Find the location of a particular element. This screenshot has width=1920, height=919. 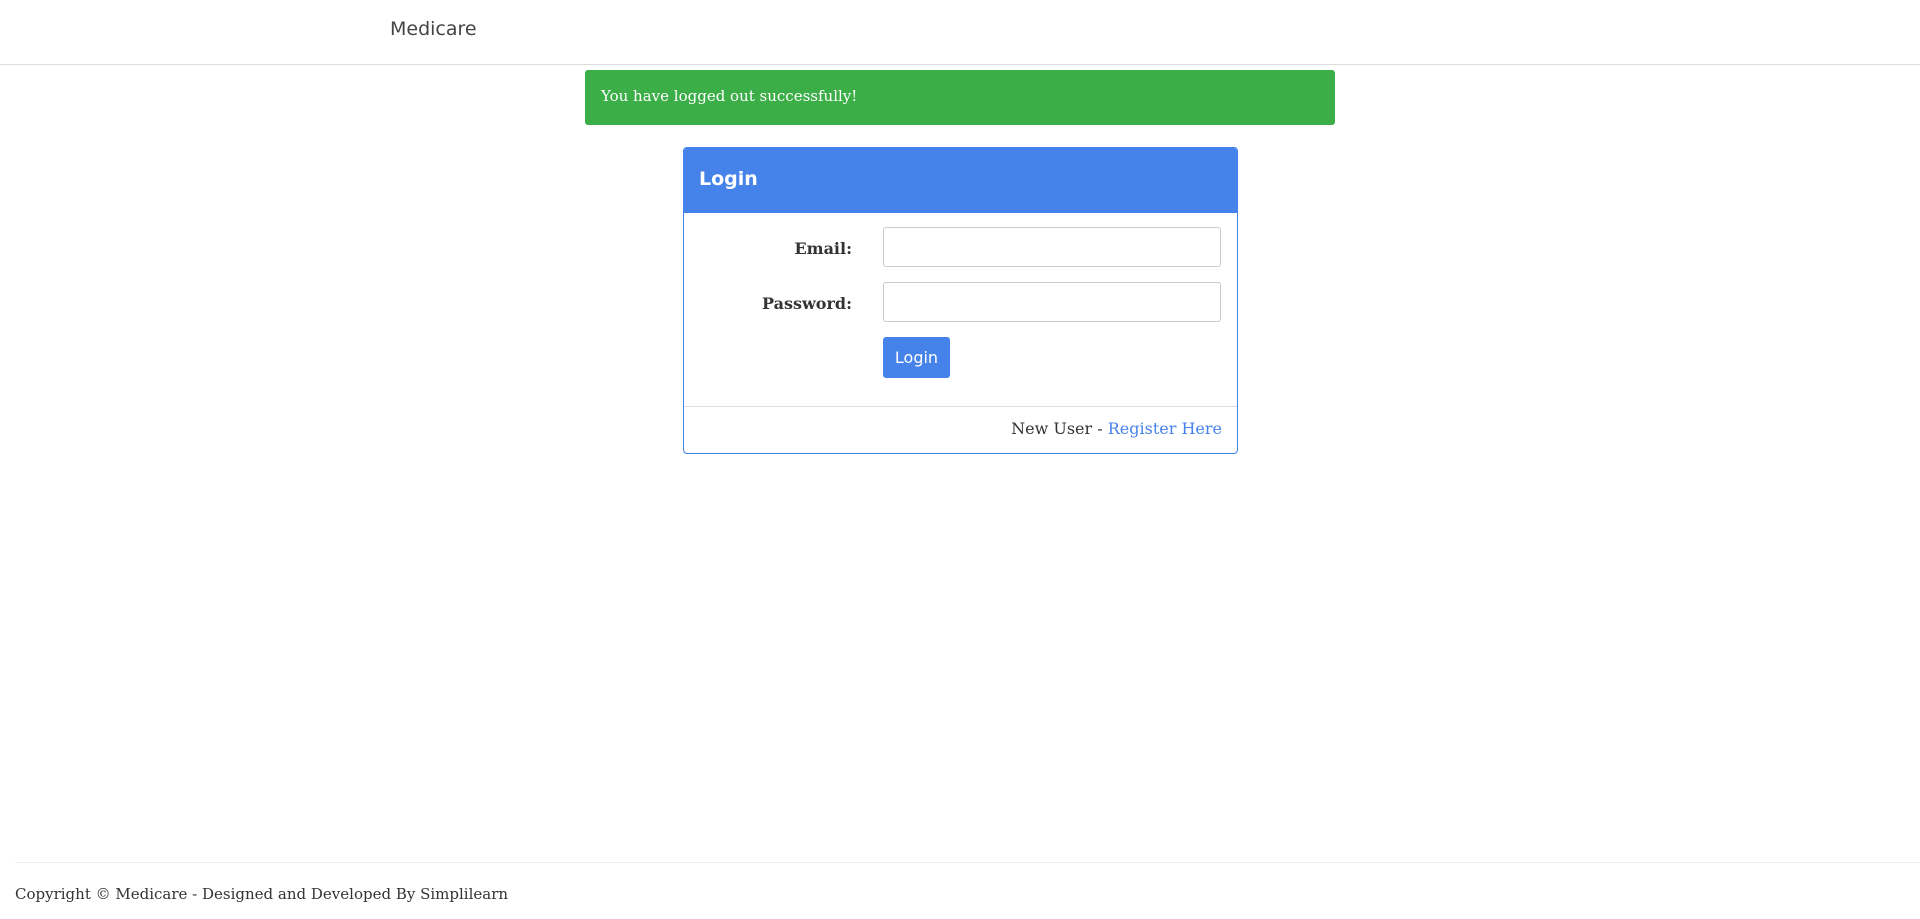

logout-success-alert: You have logged out successfully! is located at coordinates (960, 97).